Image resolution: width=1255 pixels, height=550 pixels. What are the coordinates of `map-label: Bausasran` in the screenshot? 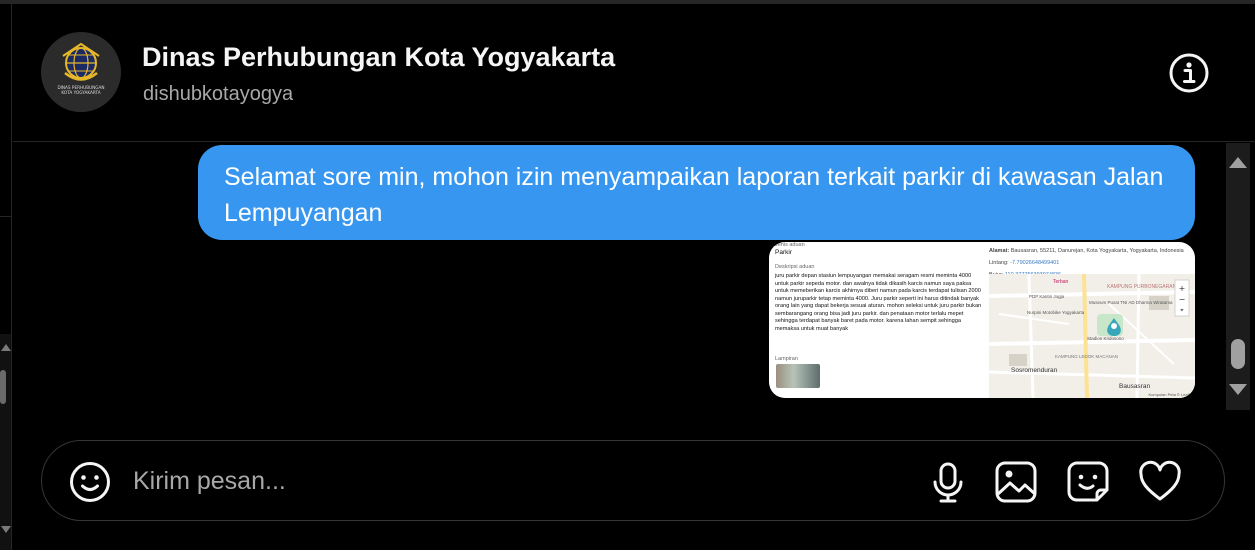 It's located at (1134, 386).